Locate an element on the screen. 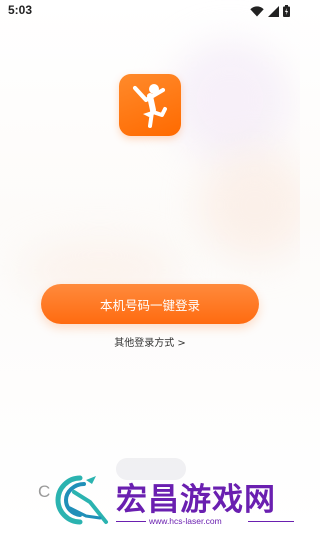  partial-glyph: C is located at coordinates (44, 491).